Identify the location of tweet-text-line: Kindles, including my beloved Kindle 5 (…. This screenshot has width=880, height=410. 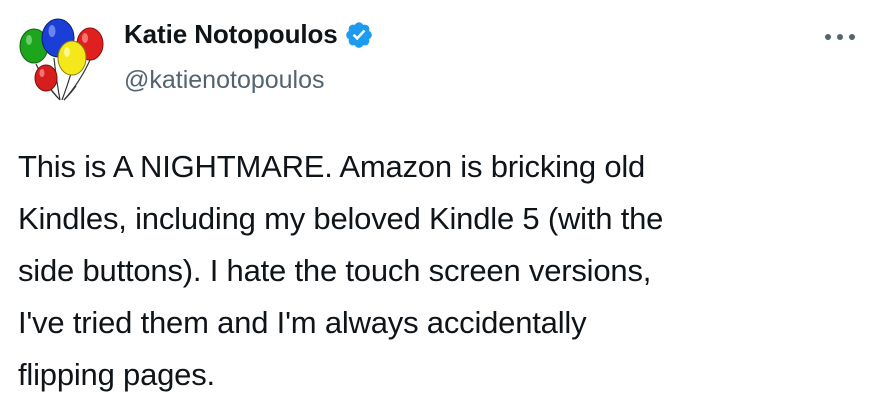
(341, 218).